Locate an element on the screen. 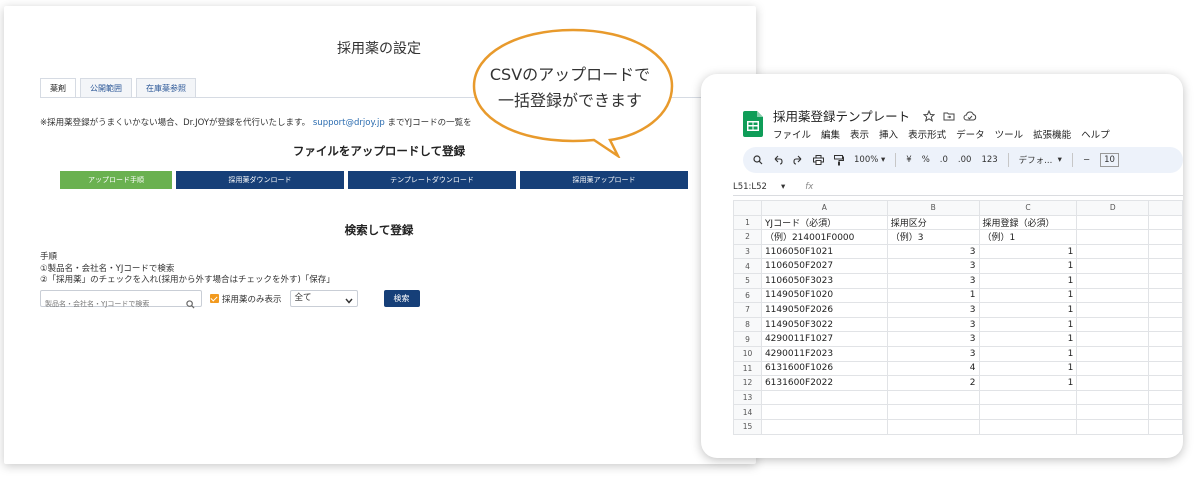 This screenshot has width=1200, height=478. cell-b: 4 is located at coordinates (933, 368).